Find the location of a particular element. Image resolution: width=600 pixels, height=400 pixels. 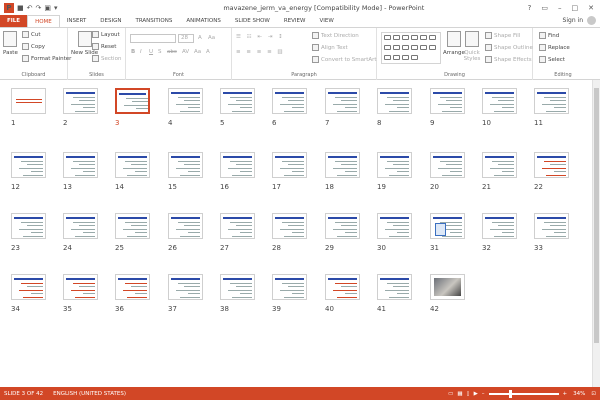

zoom-level: 34% is located at coordinates (579, 394).